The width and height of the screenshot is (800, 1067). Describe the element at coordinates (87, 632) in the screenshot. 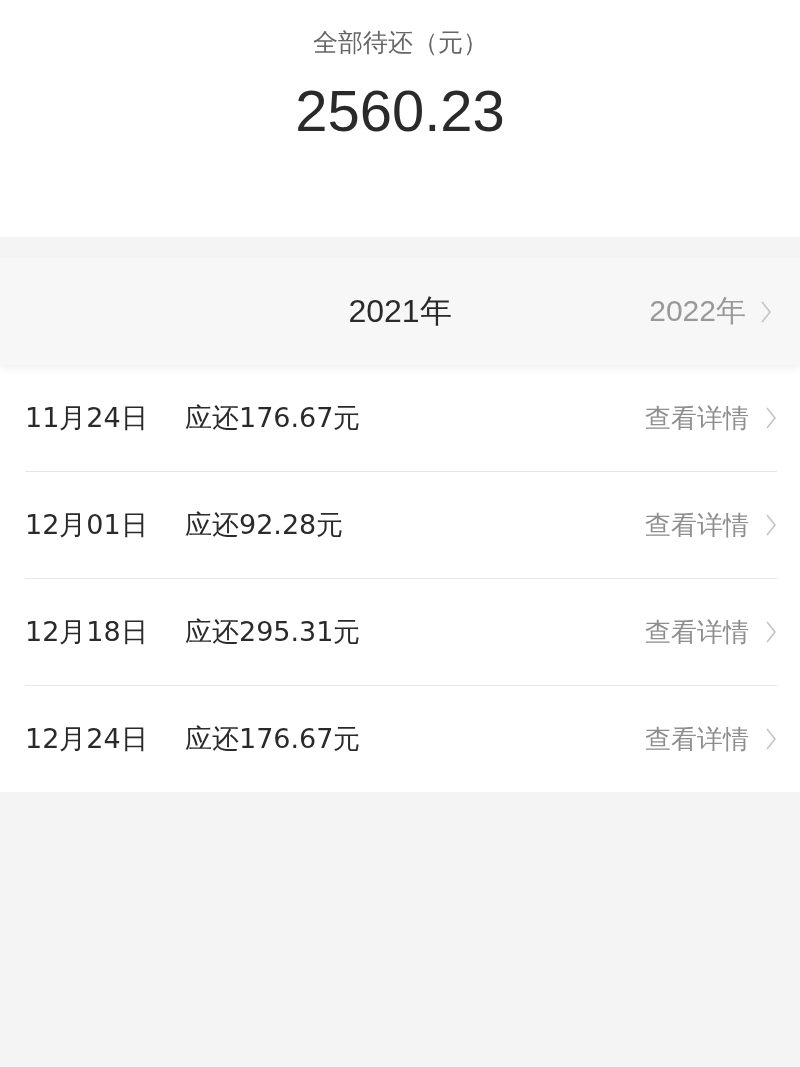

I see `bill-date: 12月18日` at that location.